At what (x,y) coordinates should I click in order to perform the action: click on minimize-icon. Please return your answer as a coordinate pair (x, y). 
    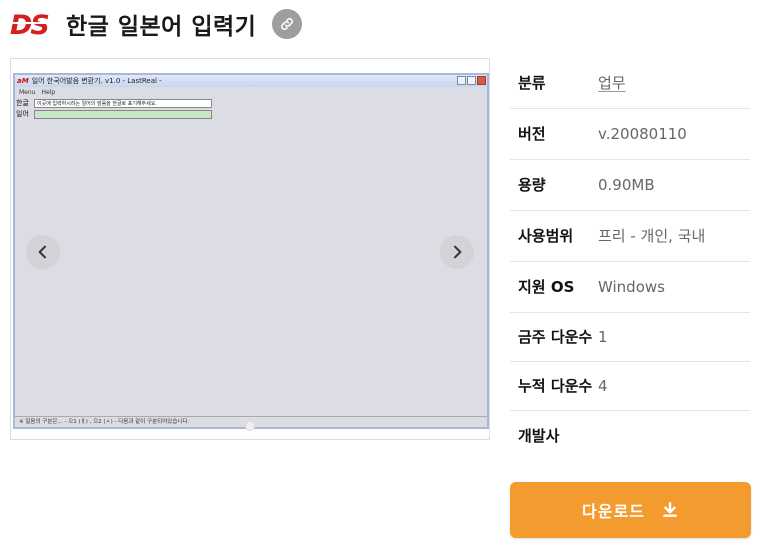
    Looking at the image, I should click on (461, 80).